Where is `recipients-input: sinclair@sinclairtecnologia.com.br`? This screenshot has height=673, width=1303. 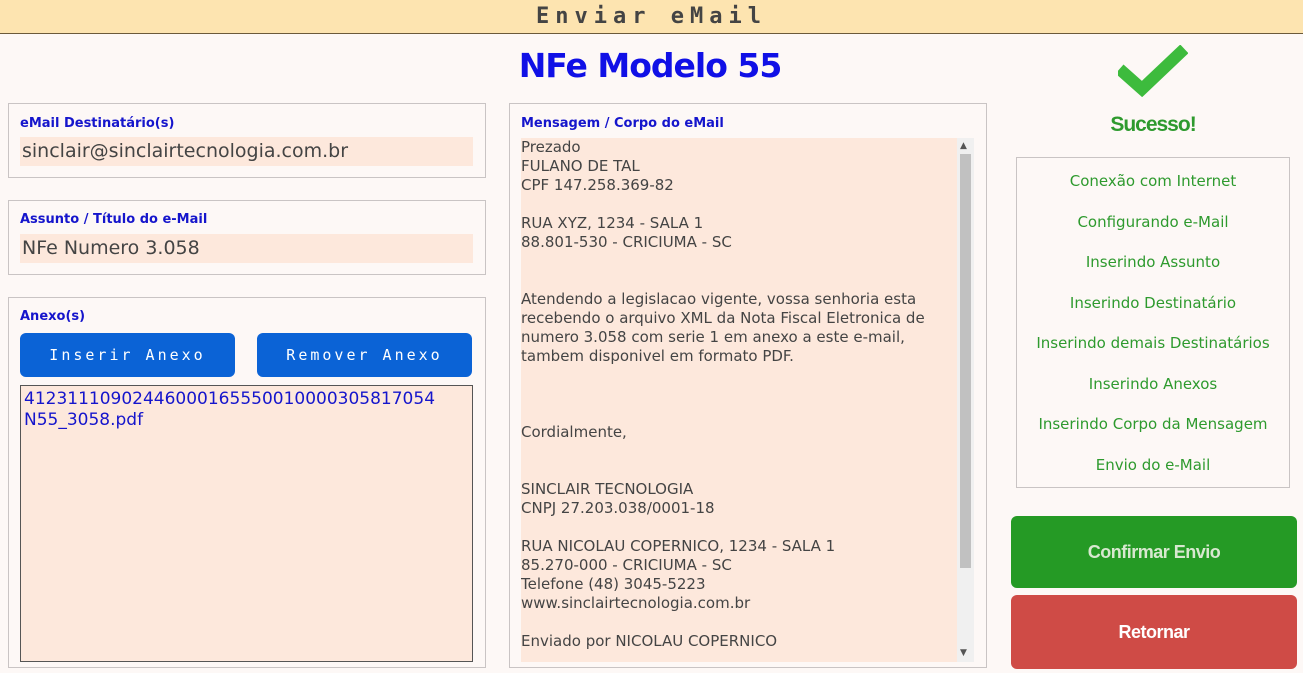 recipients-input: sinclair@sinclairtecnologia.com.br is located at coordinates (246, 151).